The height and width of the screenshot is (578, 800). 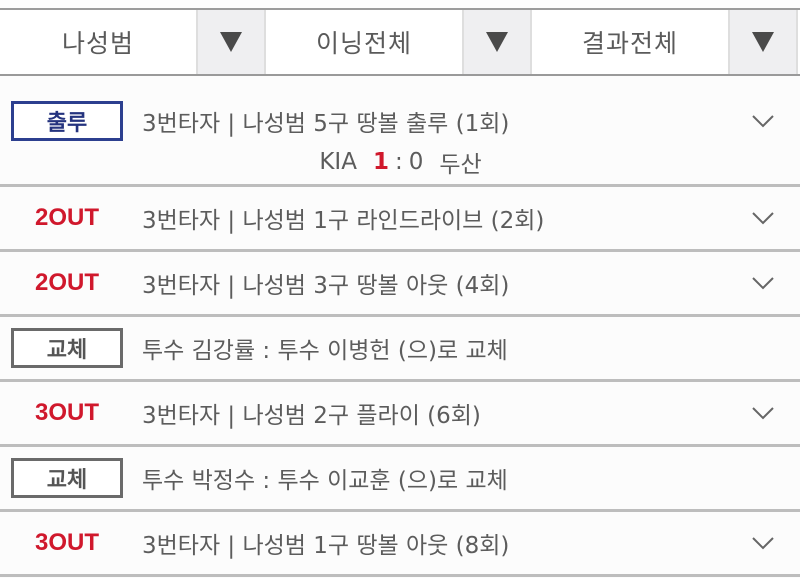 I want to click on player-filter-dropdown-button, so click(x=231, y=42).